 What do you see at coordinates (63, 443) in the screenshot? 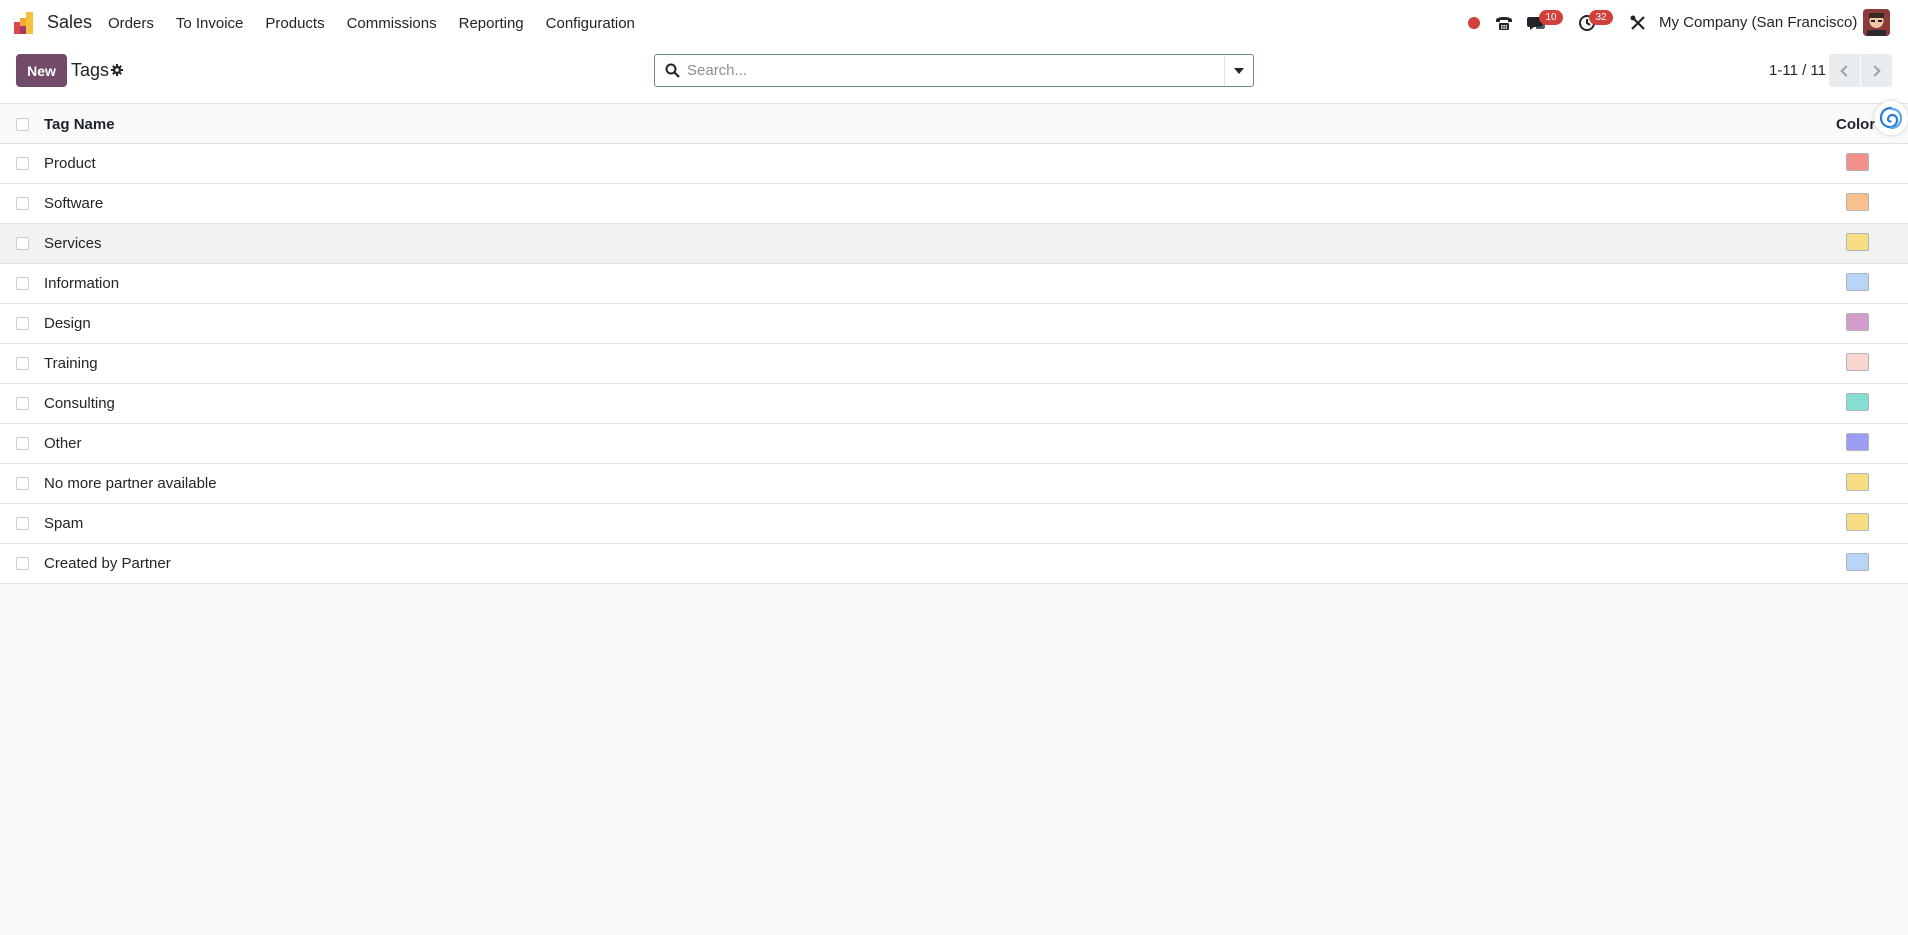
I see `tag-name-cell: Other` at bounding box center [63, 443].